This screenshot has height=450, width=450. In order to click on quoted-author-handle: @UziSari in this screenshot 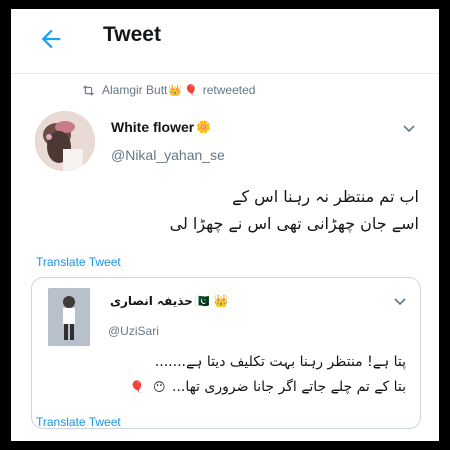, I will do `click(133, 331)`.